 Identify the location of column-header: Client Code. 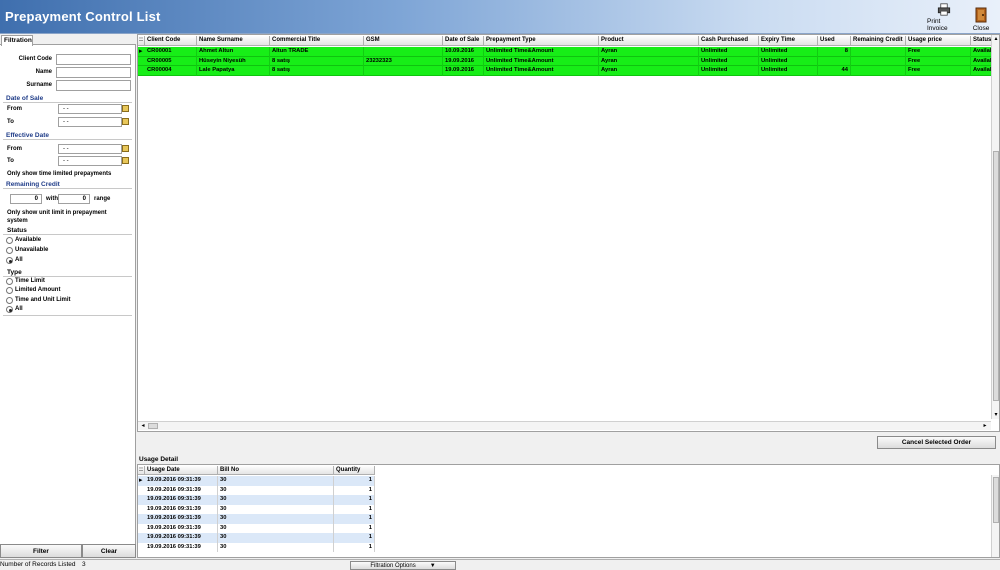
(171, 41).